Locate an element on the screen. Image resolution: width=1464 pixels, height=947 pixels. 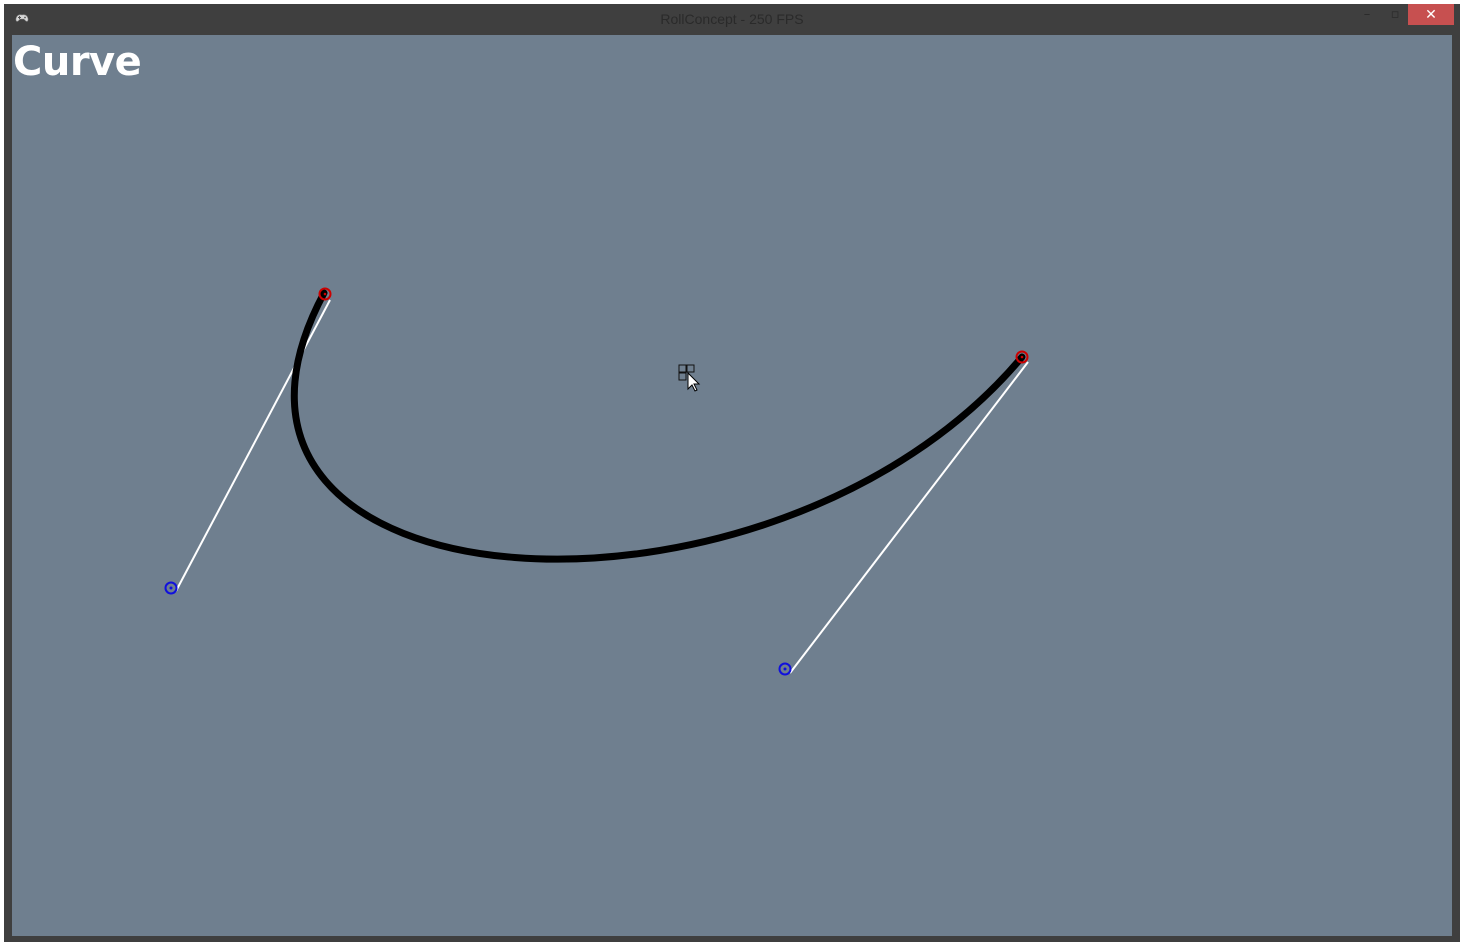
maximize-button: ▫ is located at coordinates (1395, 14).